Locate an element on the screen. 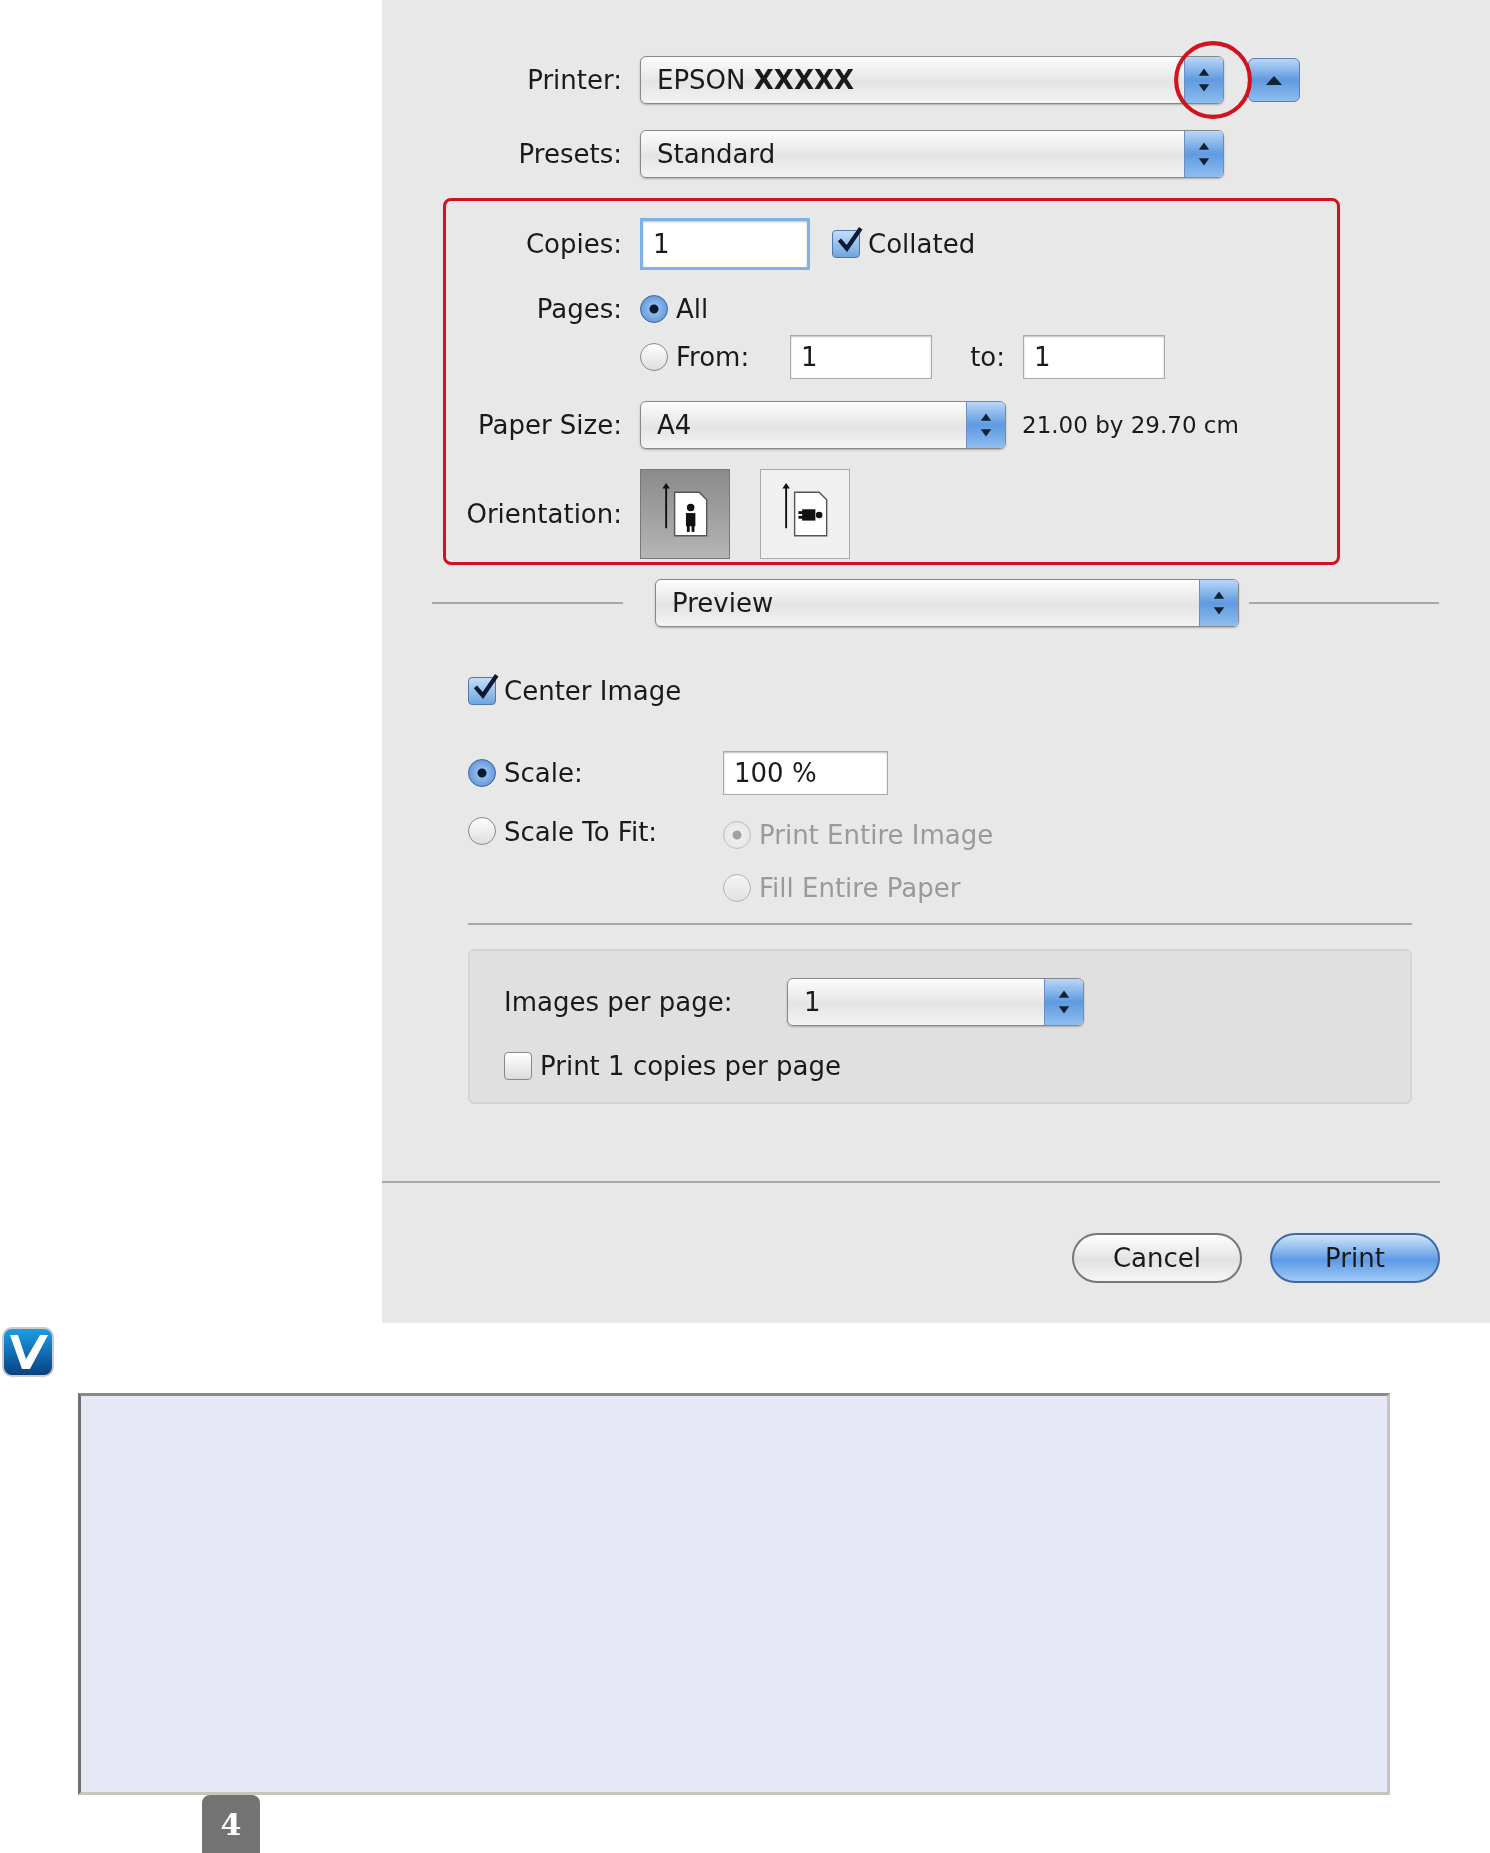 Image resolution: width=1490 pixels, height=1853 pixels. presets-popup: Standard is located at coordinates (932, 154).